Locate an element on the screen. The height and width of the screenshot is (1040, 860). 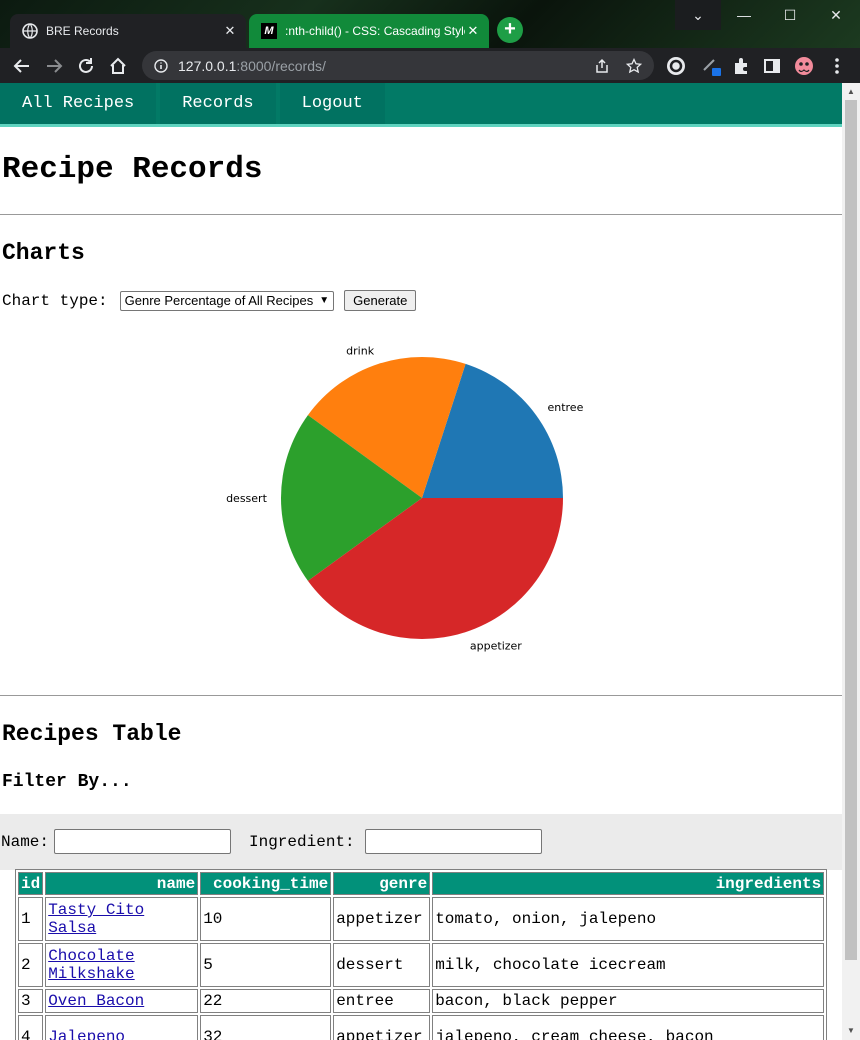
browser-toolbar: 127.0.0.1:8000/records/ is located at coordinates (430, 65).